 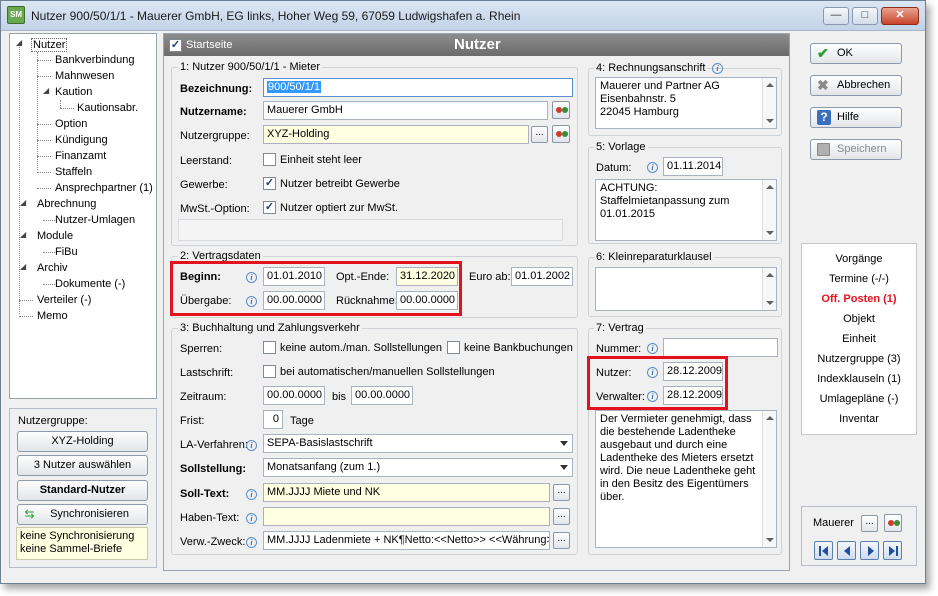 I want to click on tree-item-memo: Memo, so click(x=52, y=316).